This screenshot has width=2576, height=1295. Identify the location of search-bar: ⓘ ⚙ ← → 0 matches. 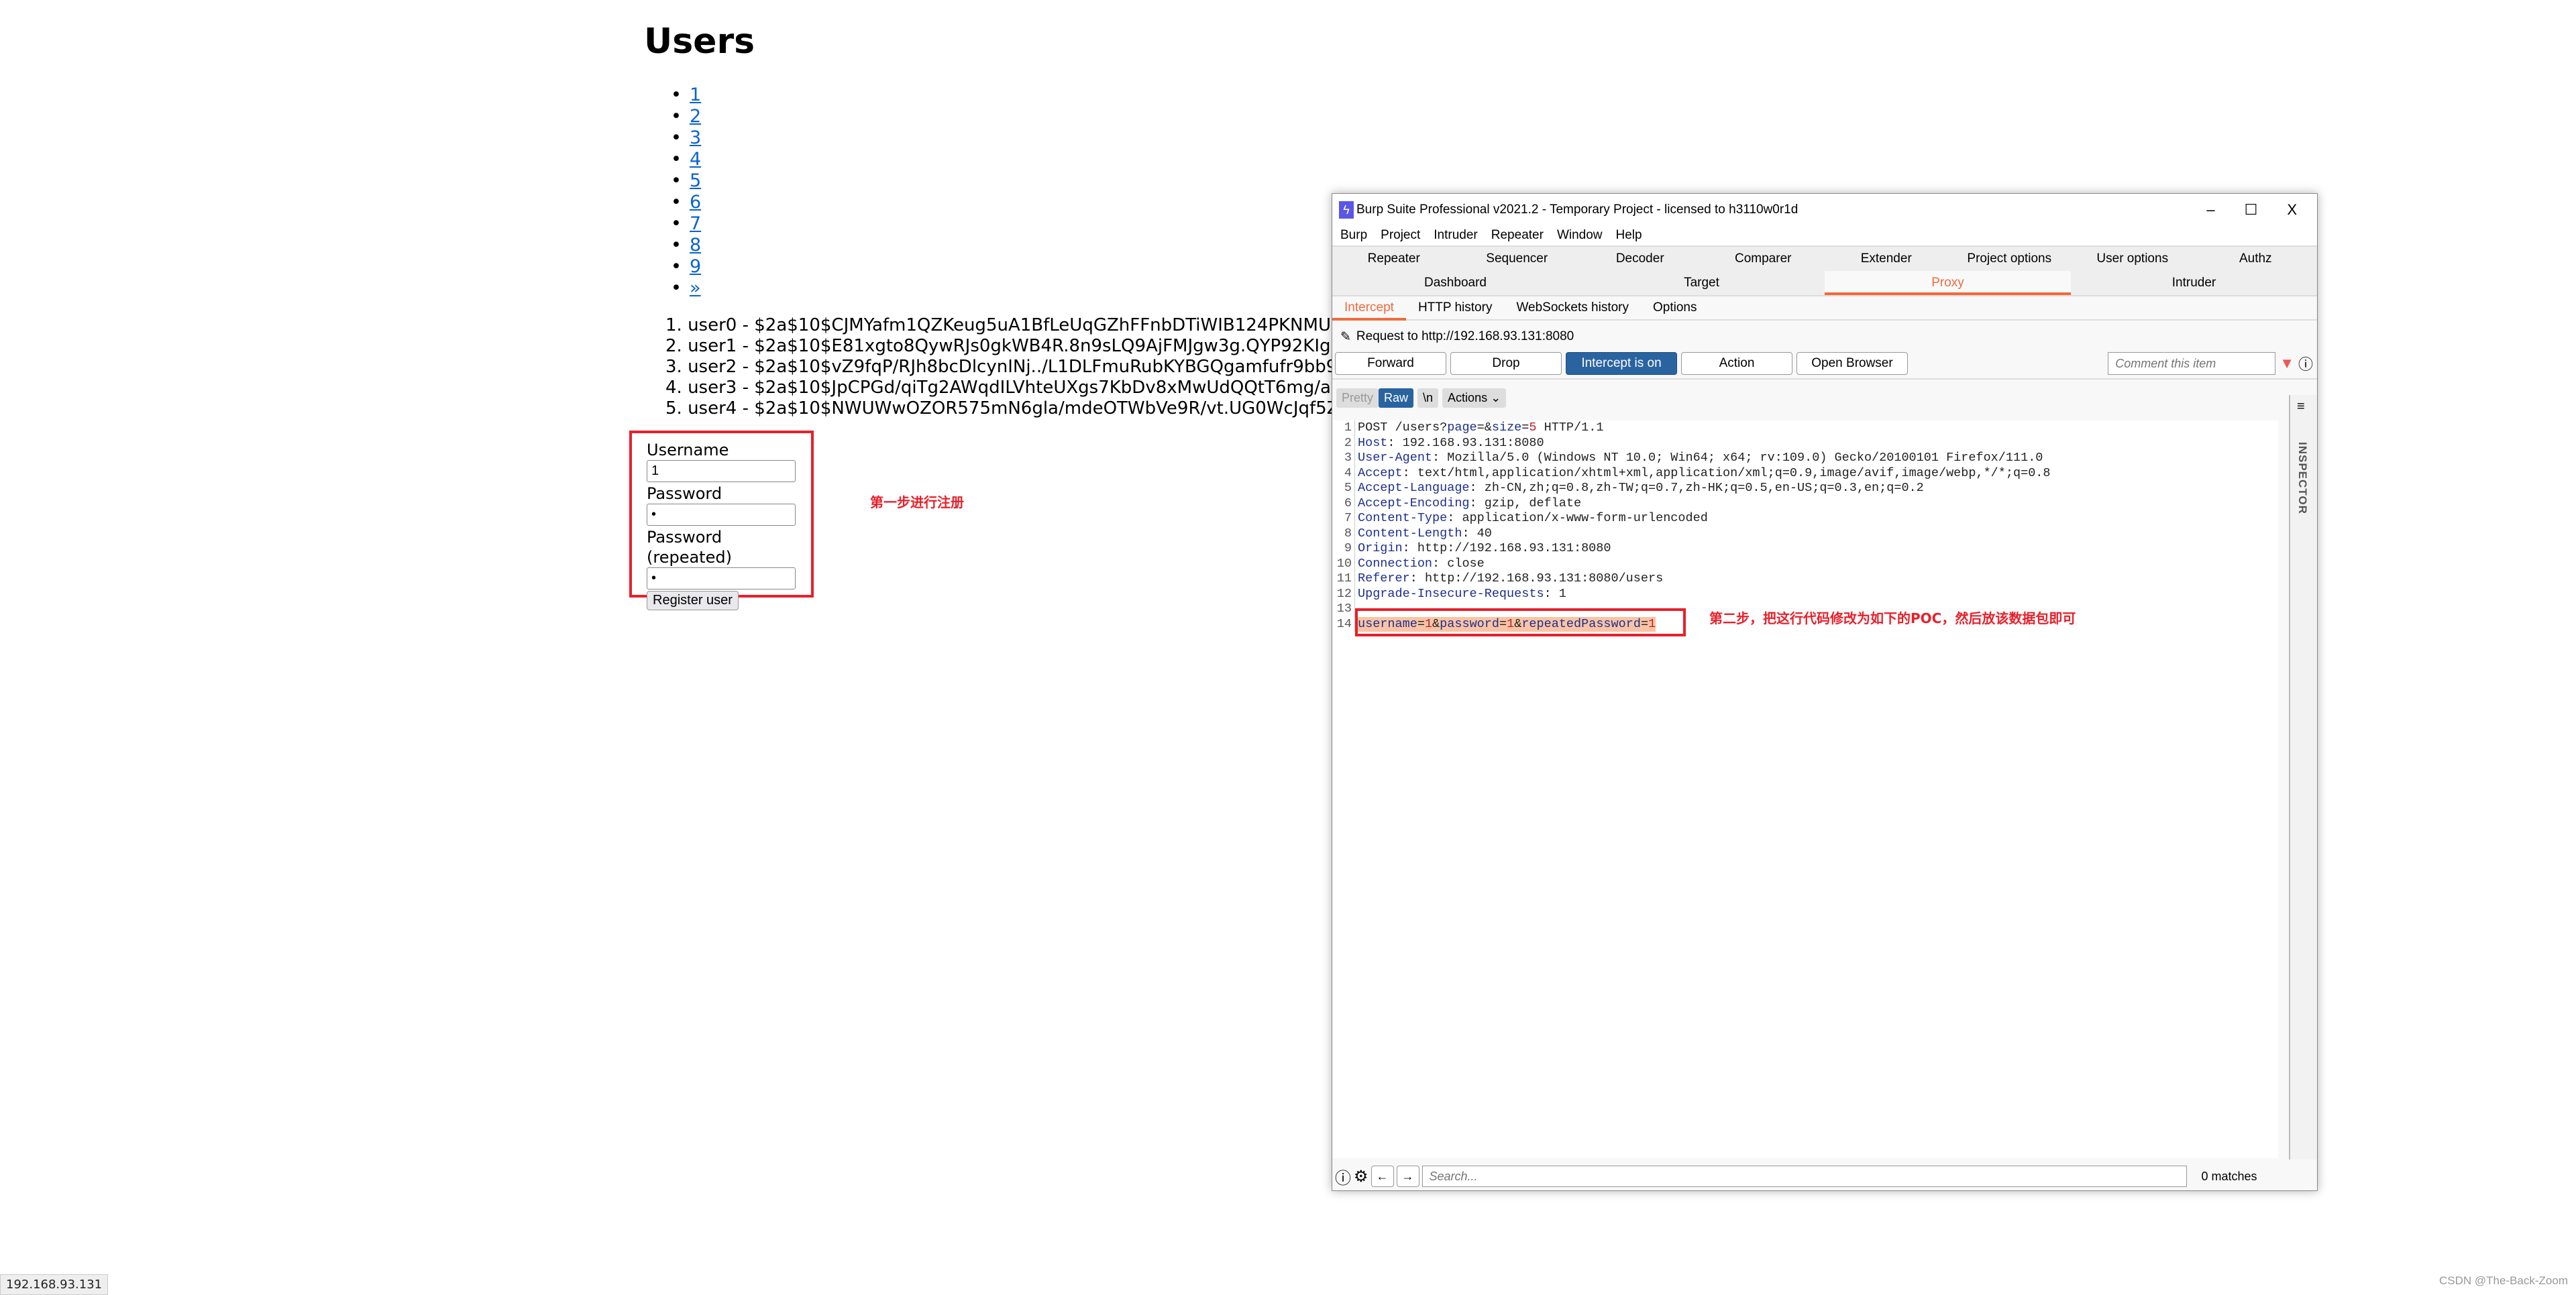
(1805, 1176).